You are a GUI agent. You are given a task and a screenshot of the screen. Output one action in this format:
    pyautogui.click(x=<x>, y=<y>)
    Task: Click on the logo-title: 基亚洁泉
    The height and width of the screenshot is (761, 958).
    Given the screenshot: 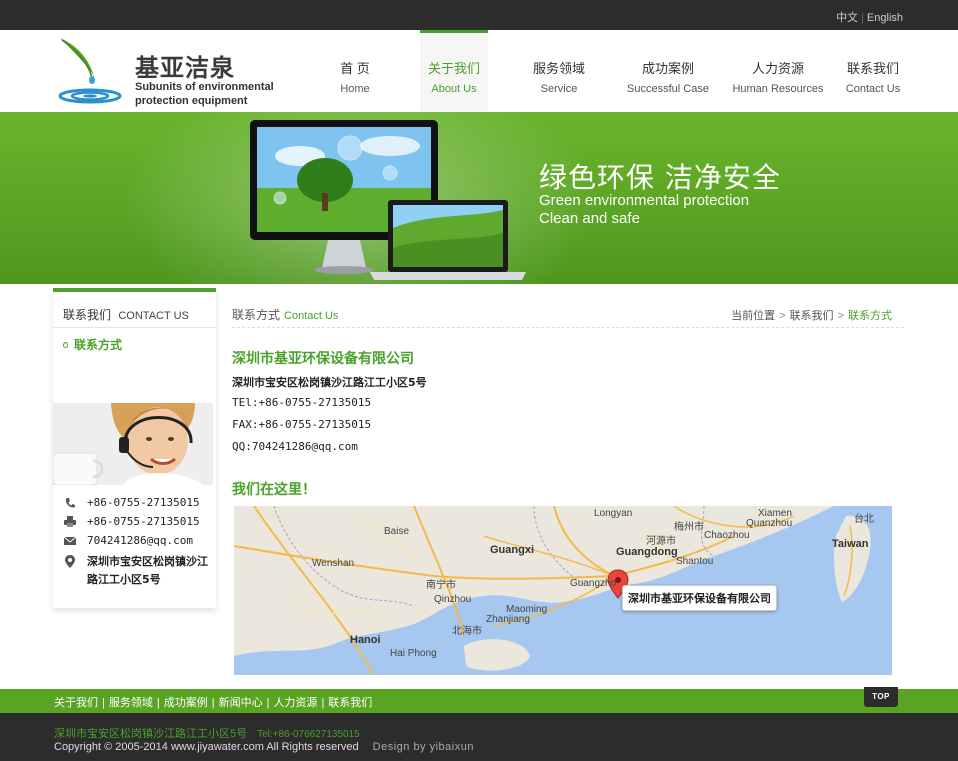 What is the action you would take?
    pyautogui.click(x=185, y=68)
    